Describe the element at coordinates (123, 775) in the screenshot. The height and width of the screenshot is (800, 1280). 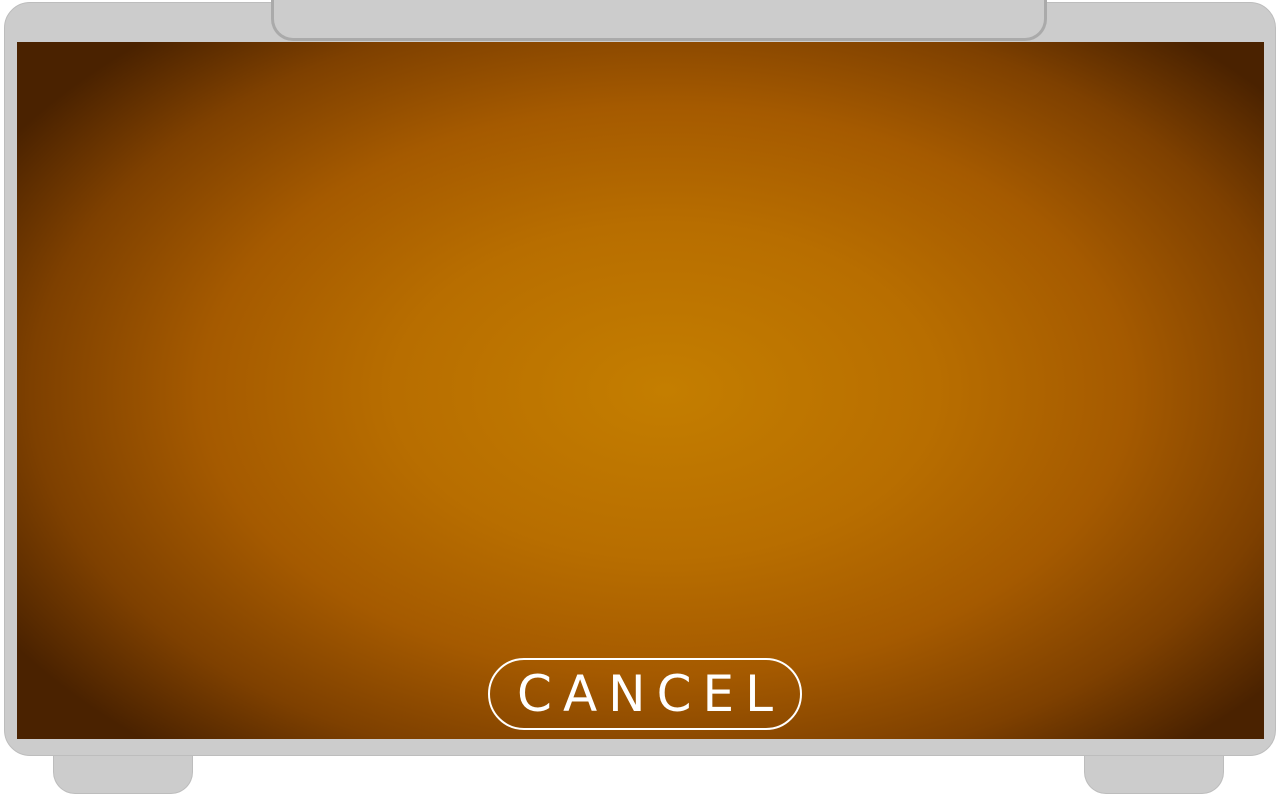
I see `device-foot-left` at that location.